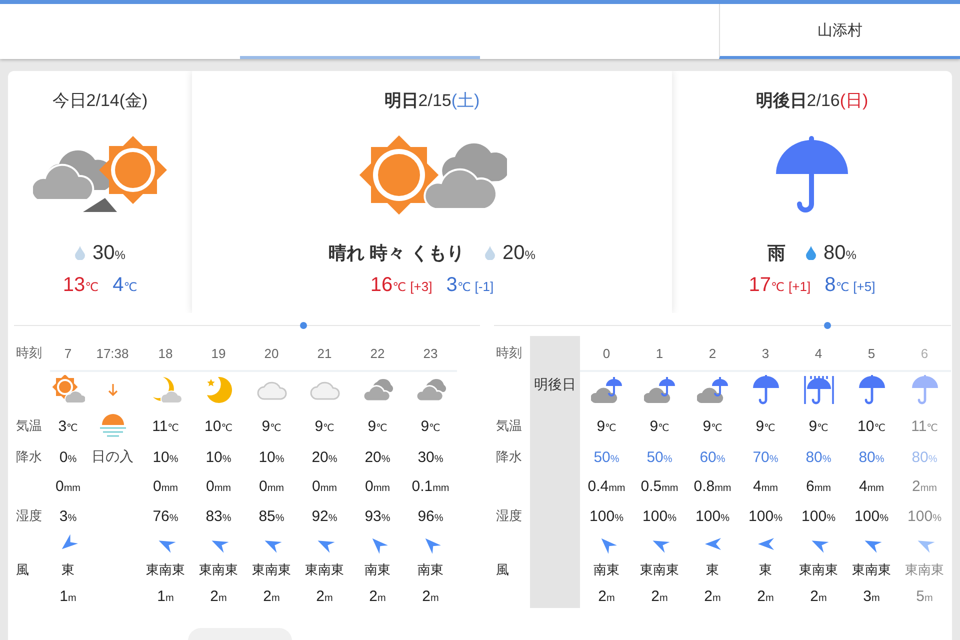 This screenshot has height=640, width=960. Describe the element at coordinates (799, 286) in the screenshot. I see `temperature-difference: [+1]` at that location.